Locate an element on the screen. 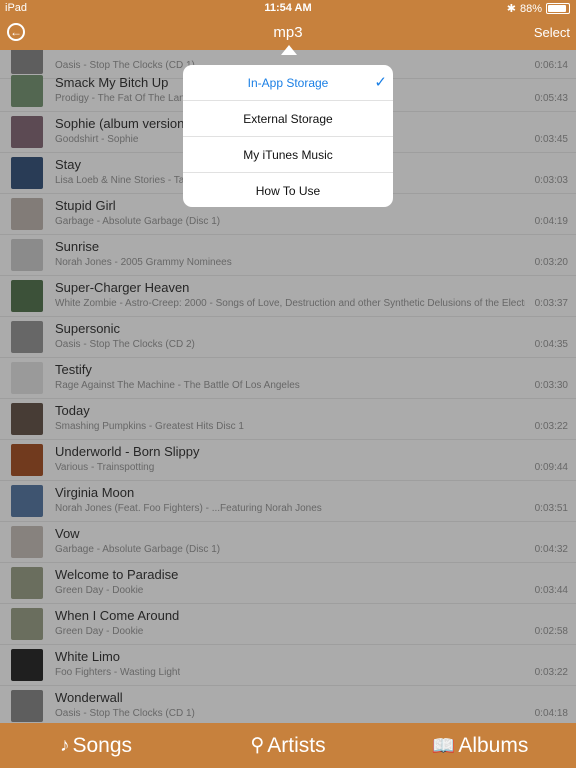  tab-label: Songs is located at coordinates (102, 745).